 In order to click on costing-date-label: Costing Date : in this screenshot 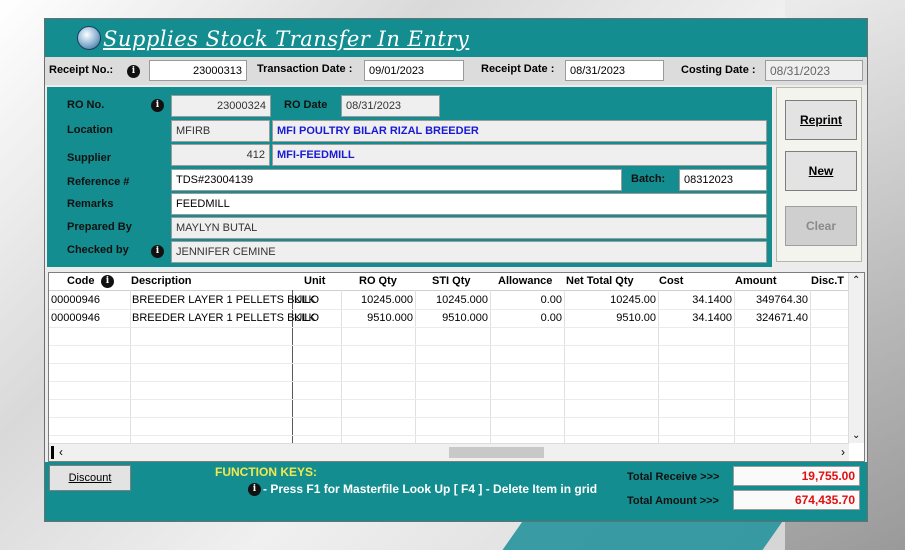, I will do `click(718, 70)`.